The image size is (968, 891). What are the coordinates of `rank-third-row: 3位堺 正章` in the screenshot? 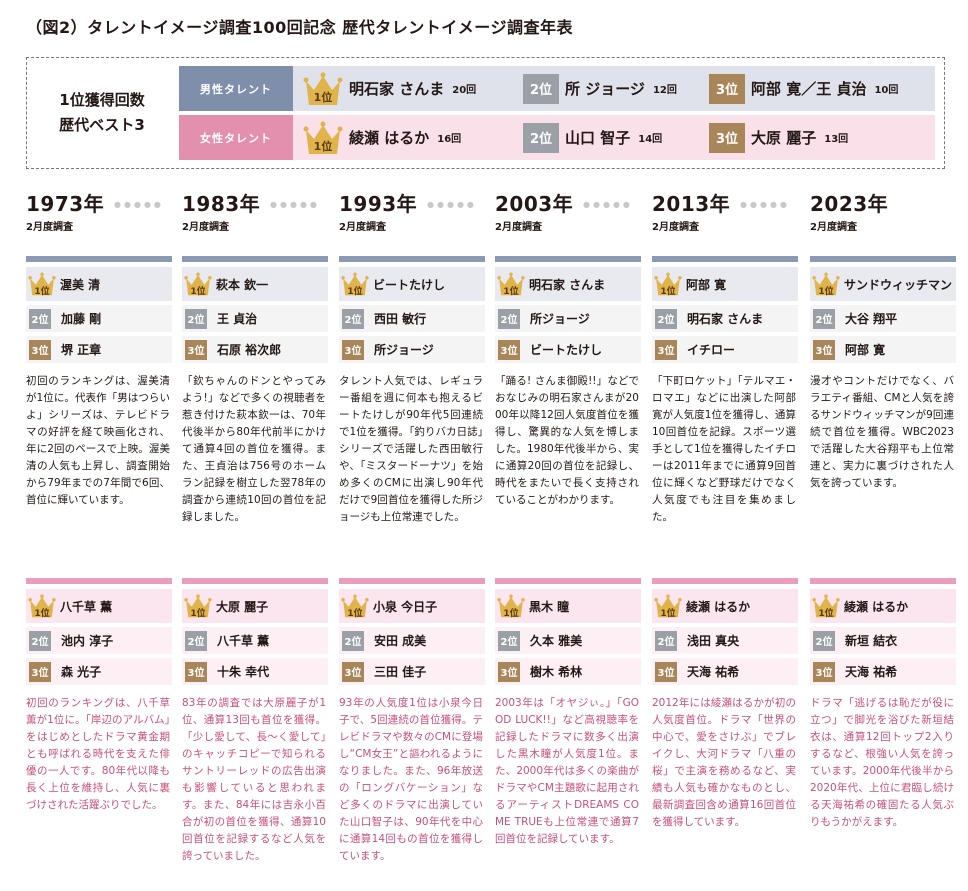 It's located at (99, 349).